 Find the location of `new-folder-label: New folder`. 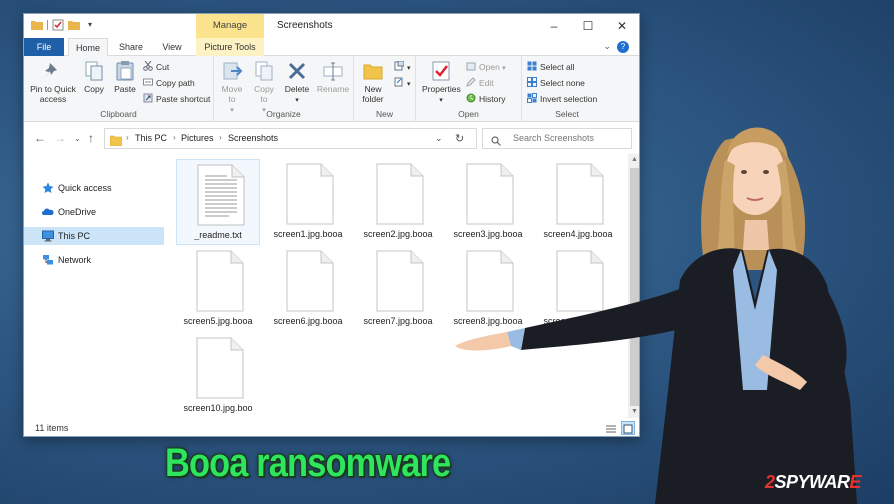

new-folder-label: New folder is located at coordinates (373, 94).